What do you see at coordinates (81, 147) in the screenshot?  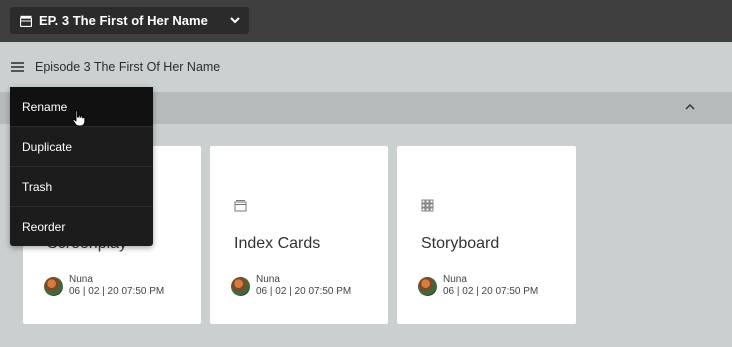 I see `menu-item-duplicate: Duplicate` at bounding box center [81, 147].